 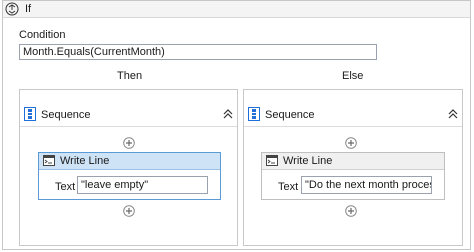 What do you see at coordinates (353, 76) in the screenshot?
I see `else-label: Else` at bounding box center [353, 76].